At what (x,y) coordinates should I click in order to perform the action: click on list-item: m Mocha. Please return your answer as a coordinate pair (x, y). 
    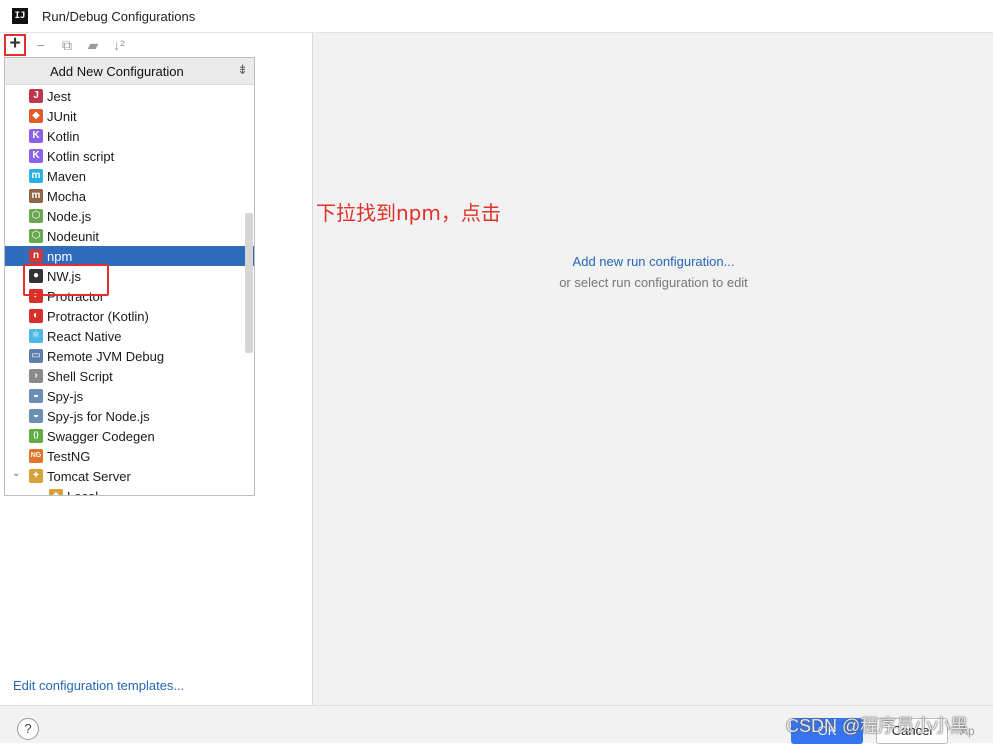
    Looking at the image, I should click on (129, 196).